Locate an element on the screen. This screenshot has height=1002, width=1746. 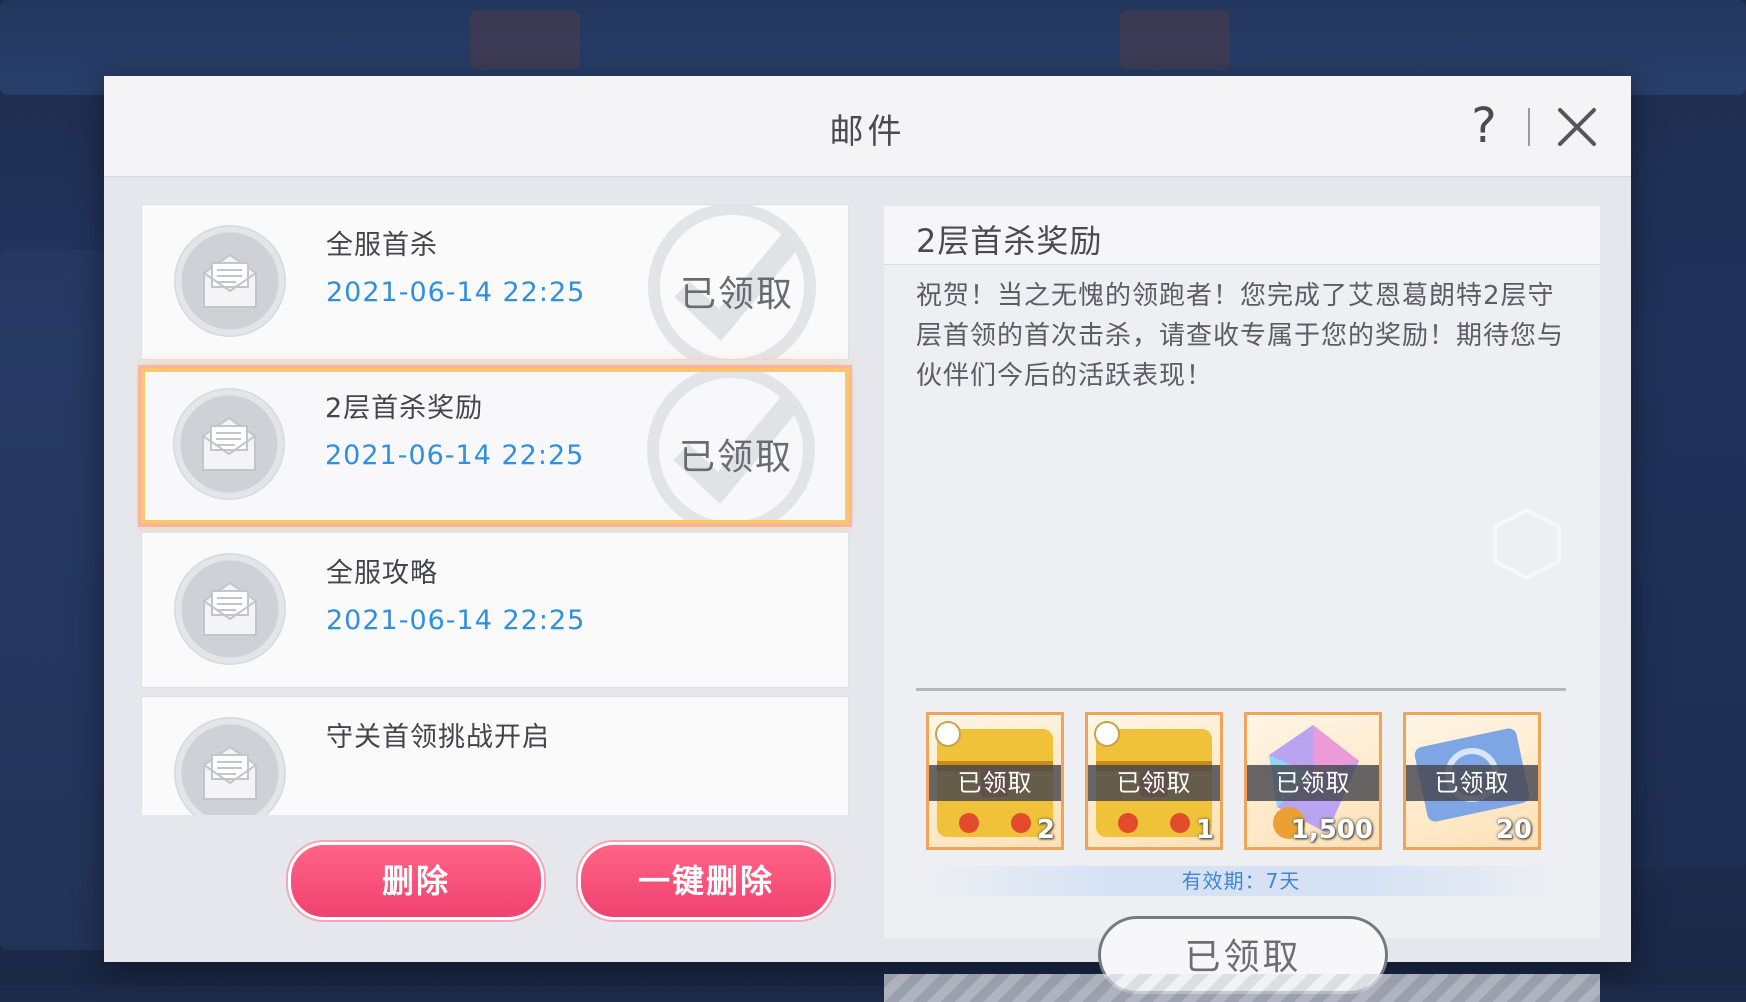
reward-item: 已领取 1 is located at coordinates (1154, 781).